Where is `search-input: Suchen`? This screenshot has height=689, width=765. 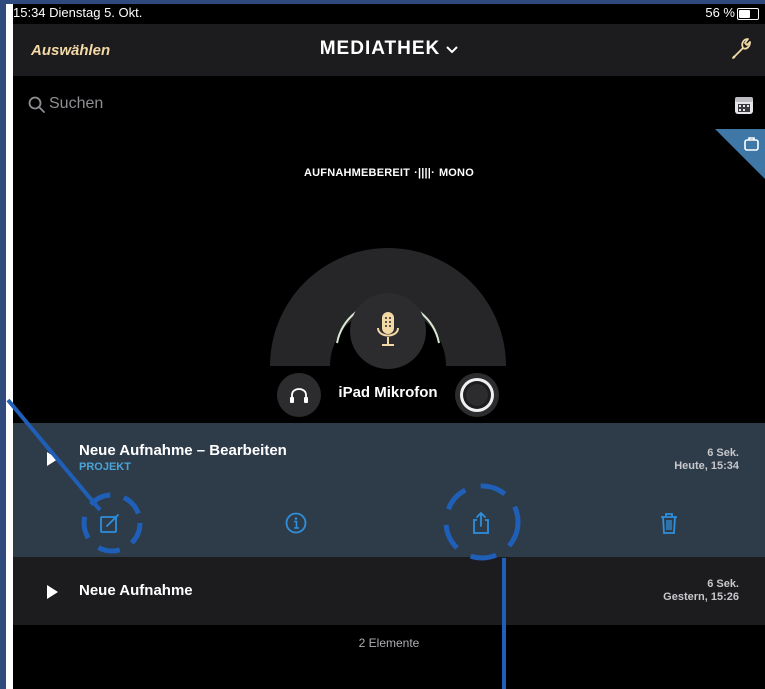 search-input: Suchen is located at coordinates (76, 104).